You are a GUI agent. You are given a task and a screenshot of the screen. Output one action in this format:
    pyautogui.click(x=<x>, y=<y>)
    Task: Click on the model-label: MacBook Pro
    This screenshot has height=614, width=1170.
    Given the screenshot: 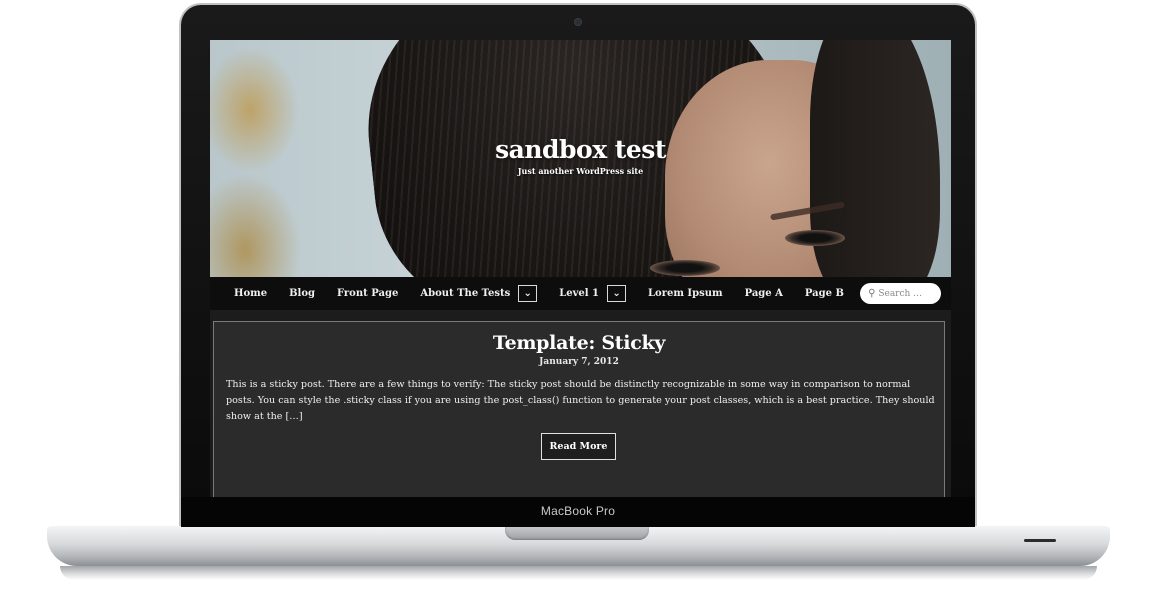 What is the action you would take?
    pyautogui.click(x=578, y=511)
    